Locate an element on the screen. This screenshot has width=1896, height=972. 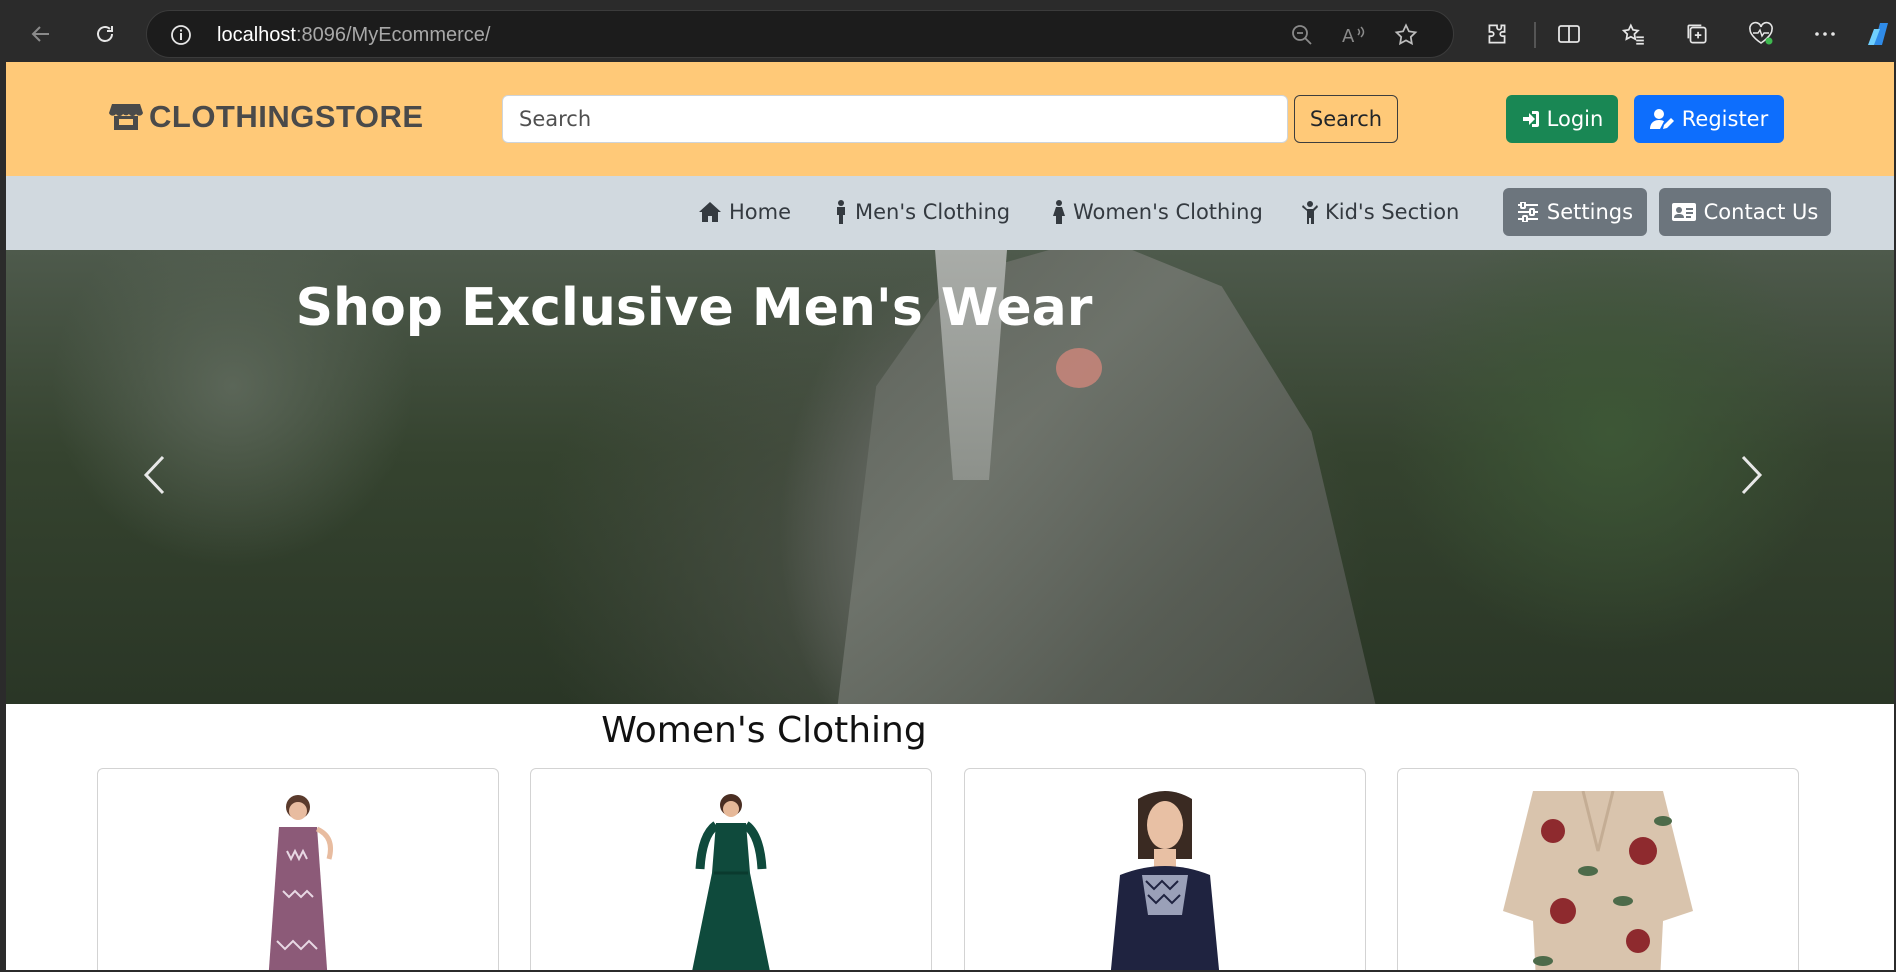
nav-home-label: Home is located at coordinates (760, 212).